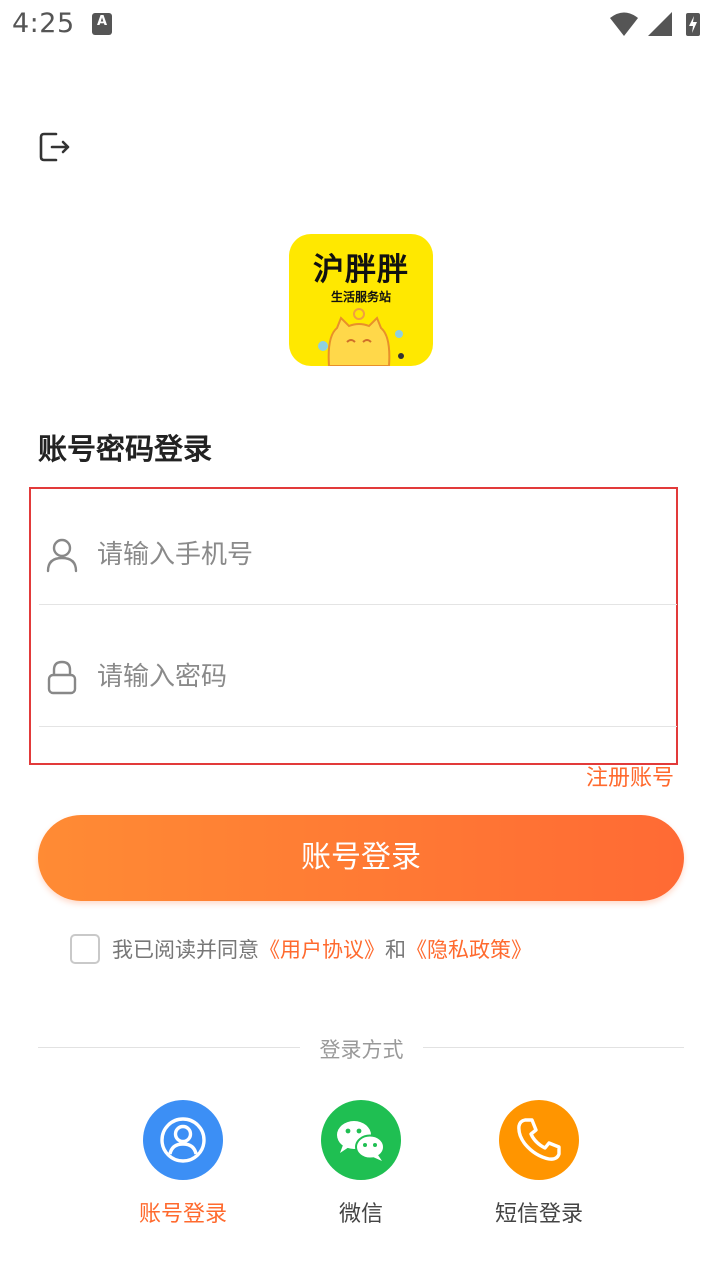 The height and width of the screenshot is (1280, 720). I want to click on app-logo: 沪胖胖 生活服务站, so click(361, 300).